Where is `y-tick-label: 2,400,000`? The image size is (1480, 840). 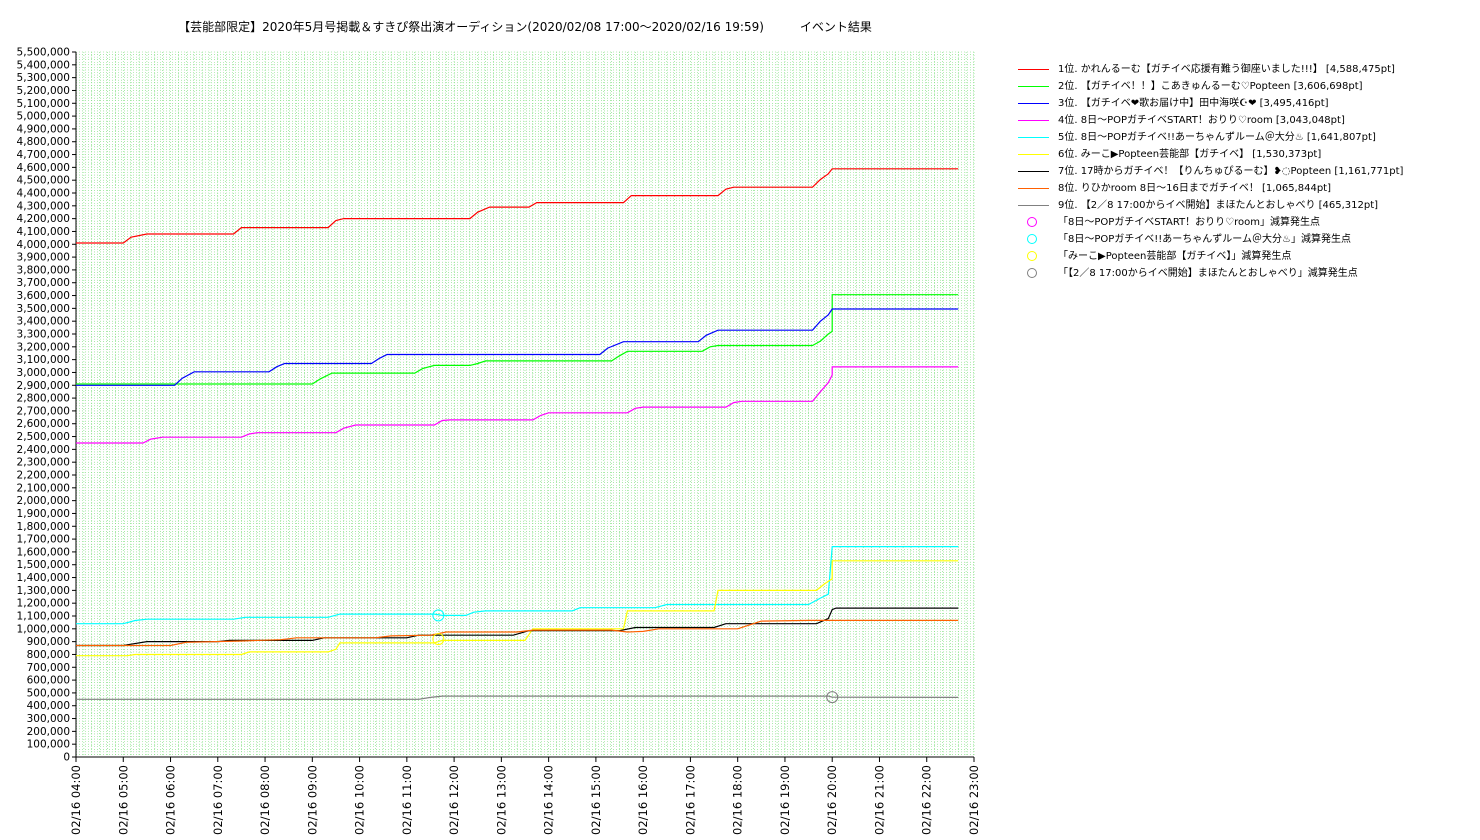
y-tick-label: 2,400,000 is located at coordinates (43, 450).